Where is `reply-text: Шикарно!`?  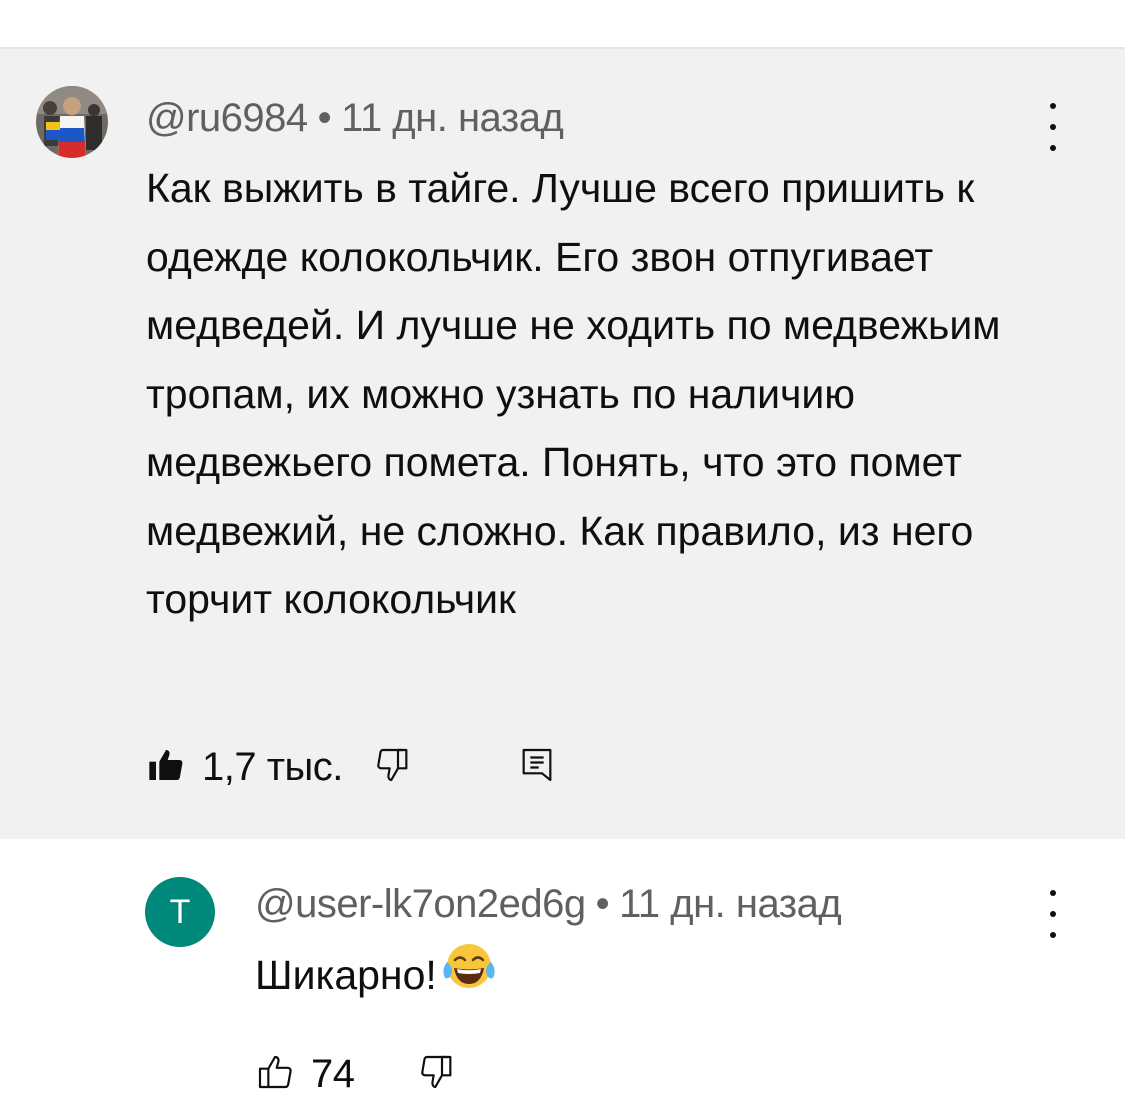
reply-text: Шикарно! is located at coordinates (376, 975).